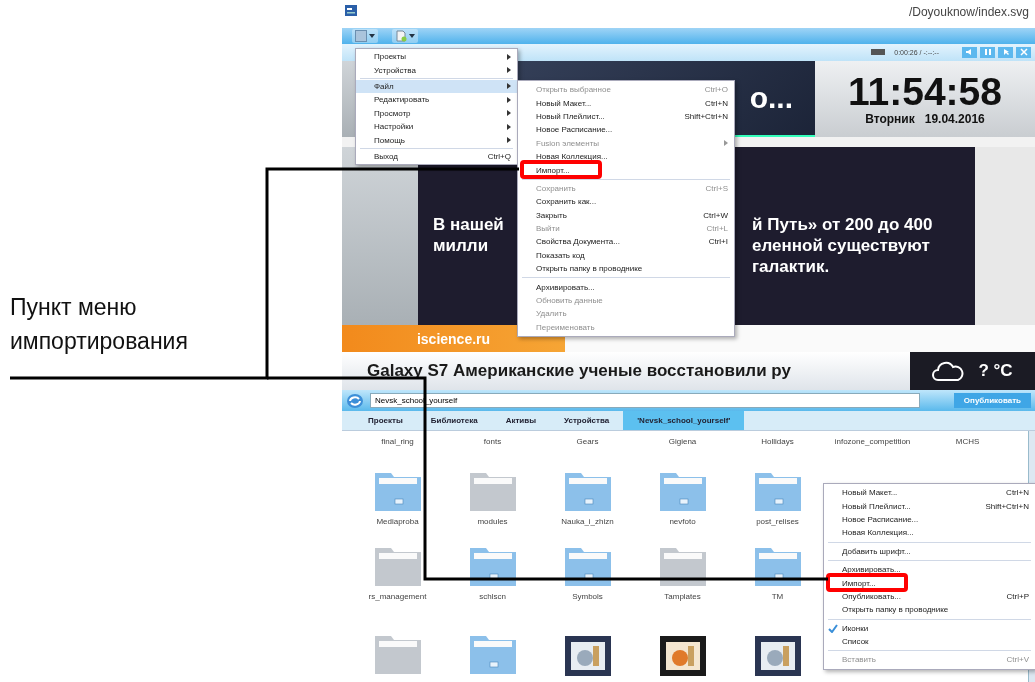 The height and width of the screenshot is (682, 1035). I want to click on folder-name: Gigiena, so click(682, 441).